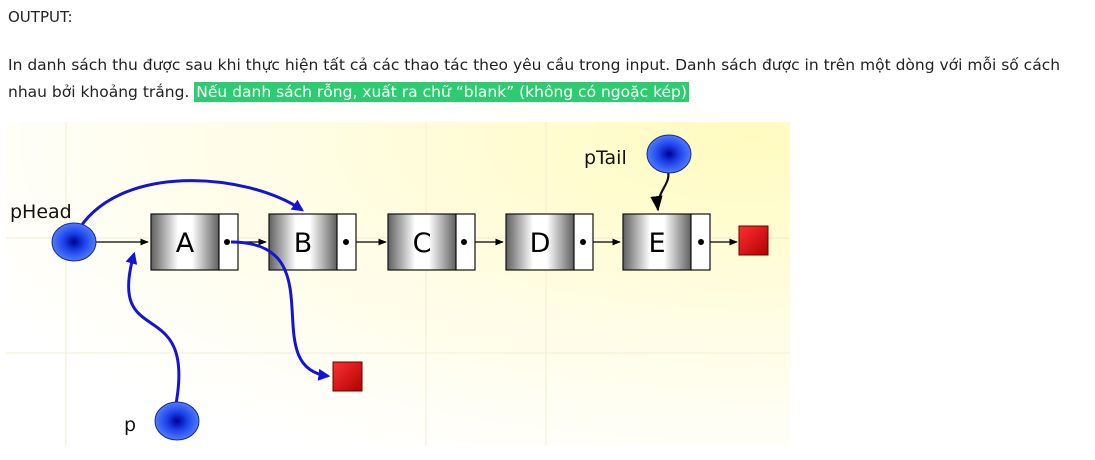 The image size is (1095, 460). Describe the element at coordinates (41, 212) in the screenshot. I see `p-head-label: pHead` at that location.